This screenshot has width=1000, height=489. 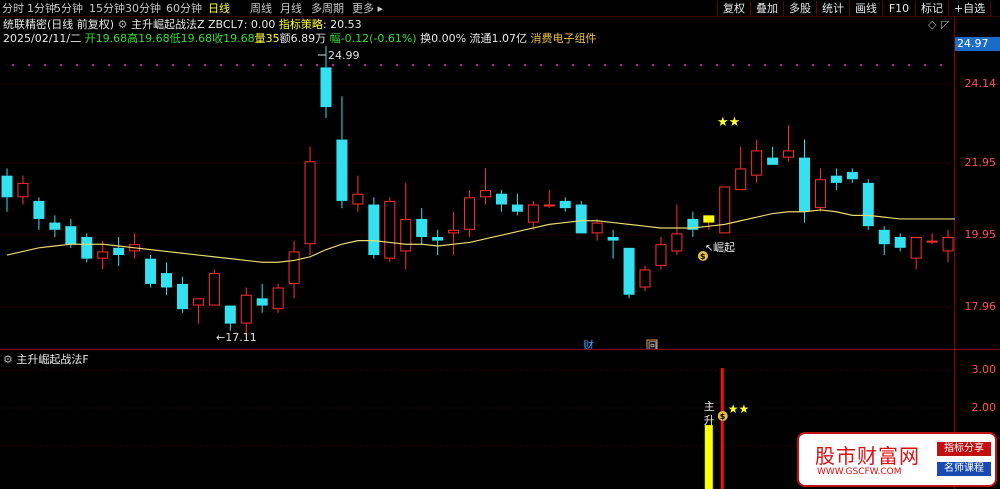 I want to click on toolbar-button-2: 多股, so click(x=799, y=8).